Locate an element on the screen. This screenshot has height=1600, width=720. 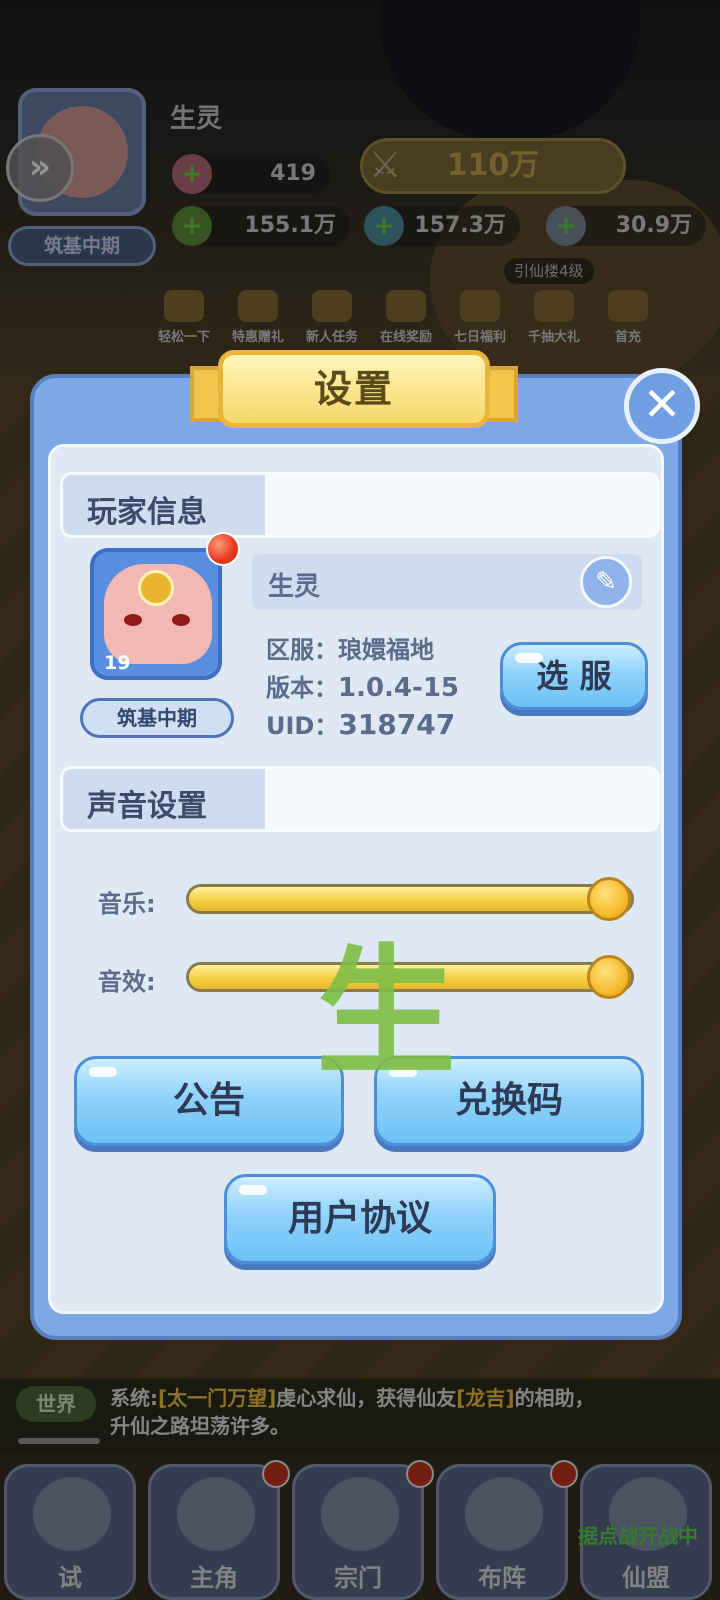
version-info: 版本：1.0.4-15 is located at coordinates (362, 685).